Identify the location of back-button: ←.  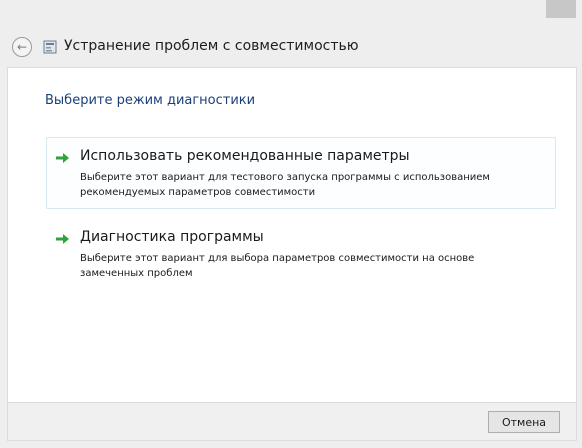
(22, 47).